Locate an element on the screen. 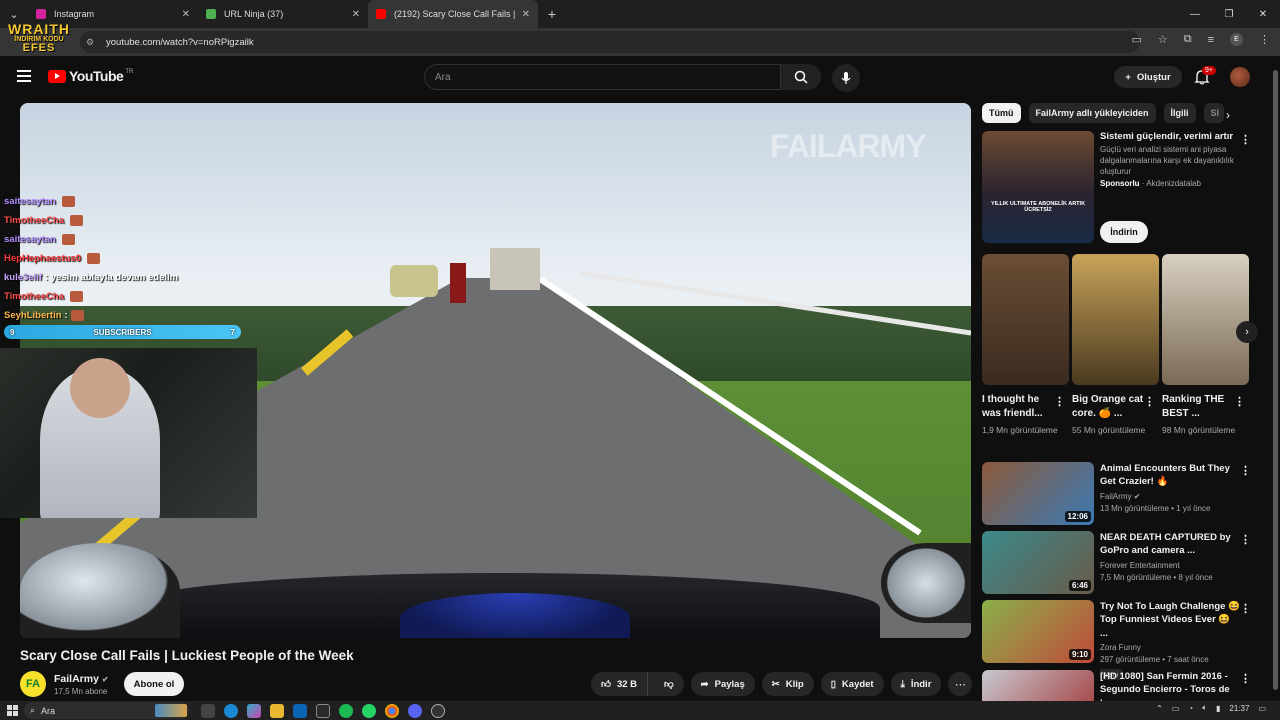  taskbar-apps is located at coordinates (323, 710).